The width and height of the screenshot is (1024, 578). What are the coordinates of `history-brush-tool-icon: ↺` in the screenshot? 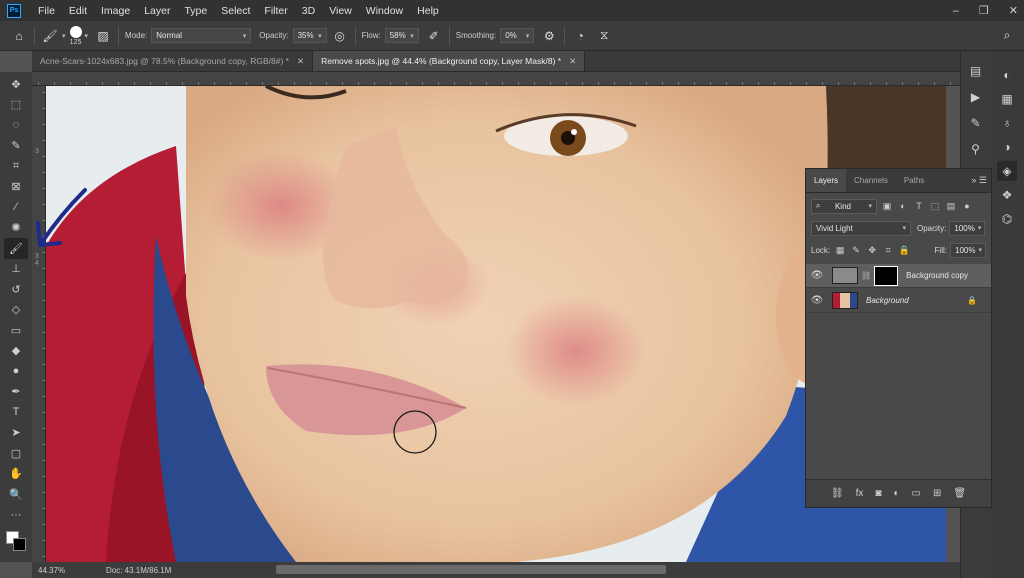 It's located at (16, 289).